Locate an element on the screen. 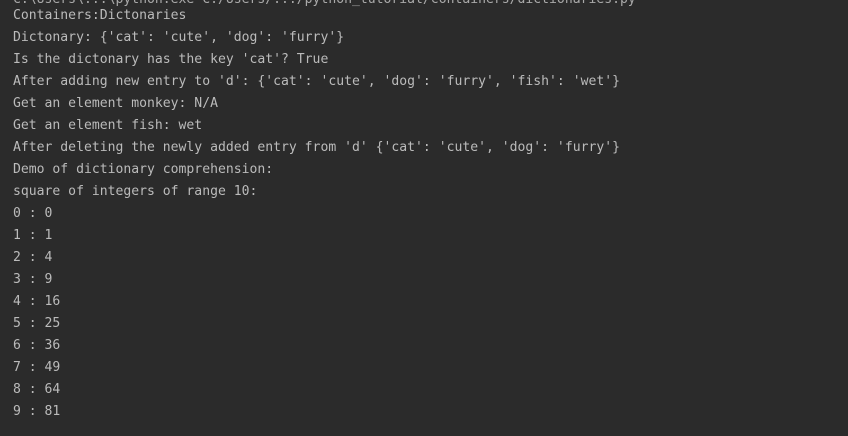 This screenshot has width=848, height=436. console-line-16: 6 : 36 is located at coordinates (37, 345).